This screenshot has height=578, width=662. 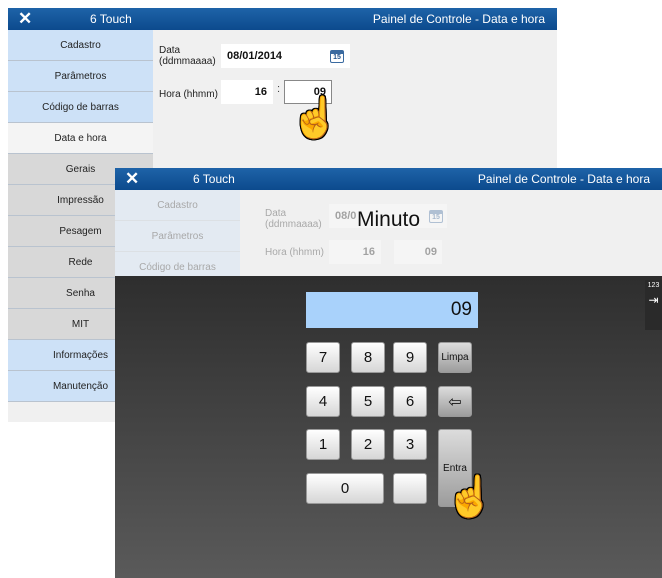 What do you see at coordinates (368, 444) in the screenshot?
I see `key-2: 2` at bounding box center [368, 444].